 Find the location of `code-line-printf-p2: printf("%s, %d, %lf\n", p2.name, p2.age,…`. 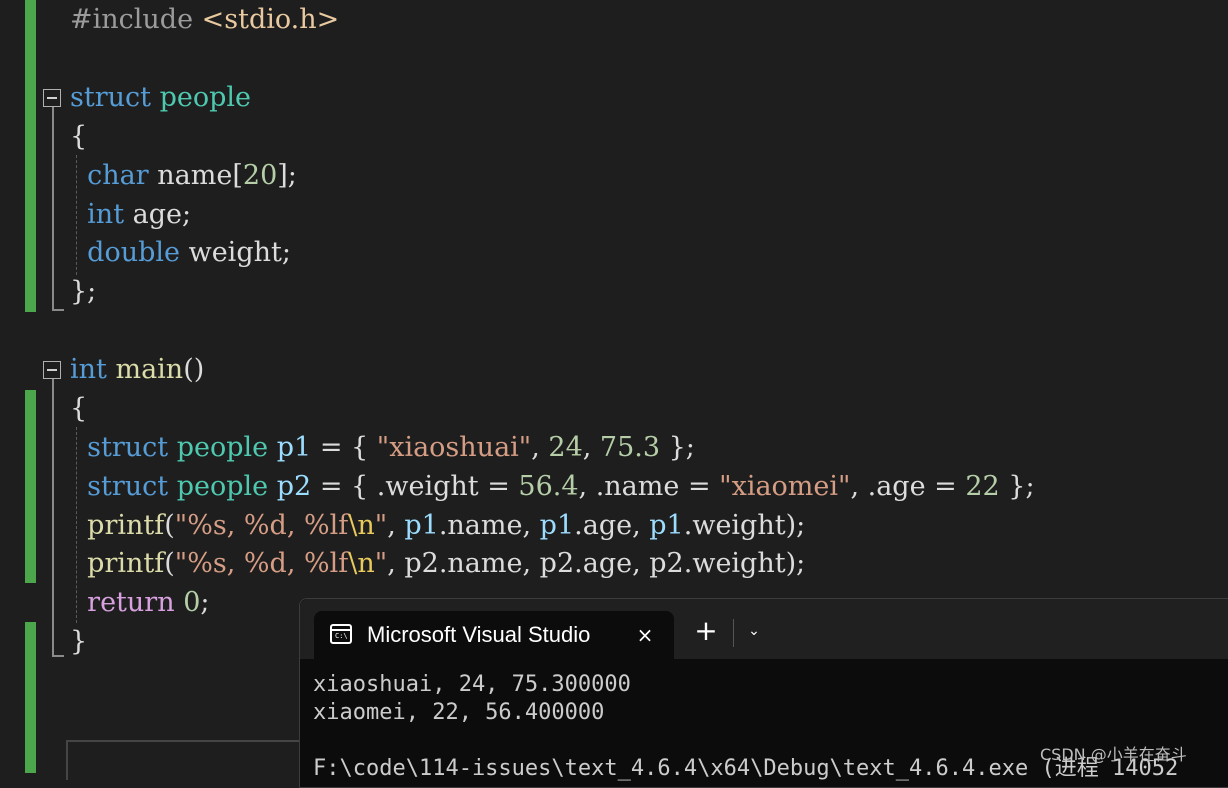

code-line-printf-p2: printf("%s, %d, %lf\n", p2.name, p2.age,… is located at coordinates (437, 563).